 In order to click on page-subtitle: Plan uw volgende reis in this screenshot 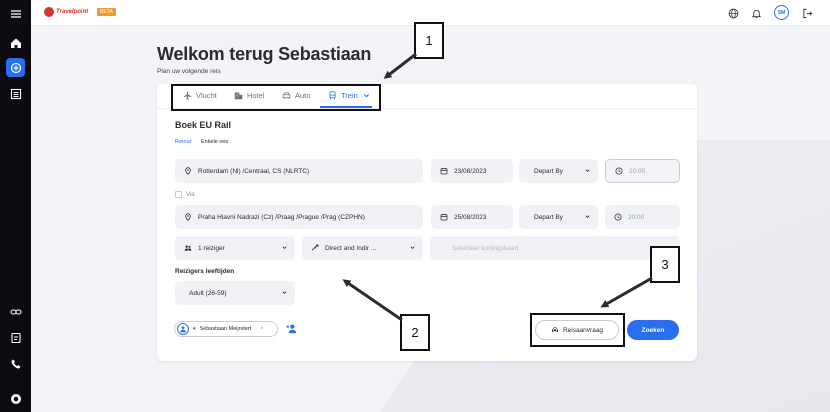, I will do `click(189, 71)`.